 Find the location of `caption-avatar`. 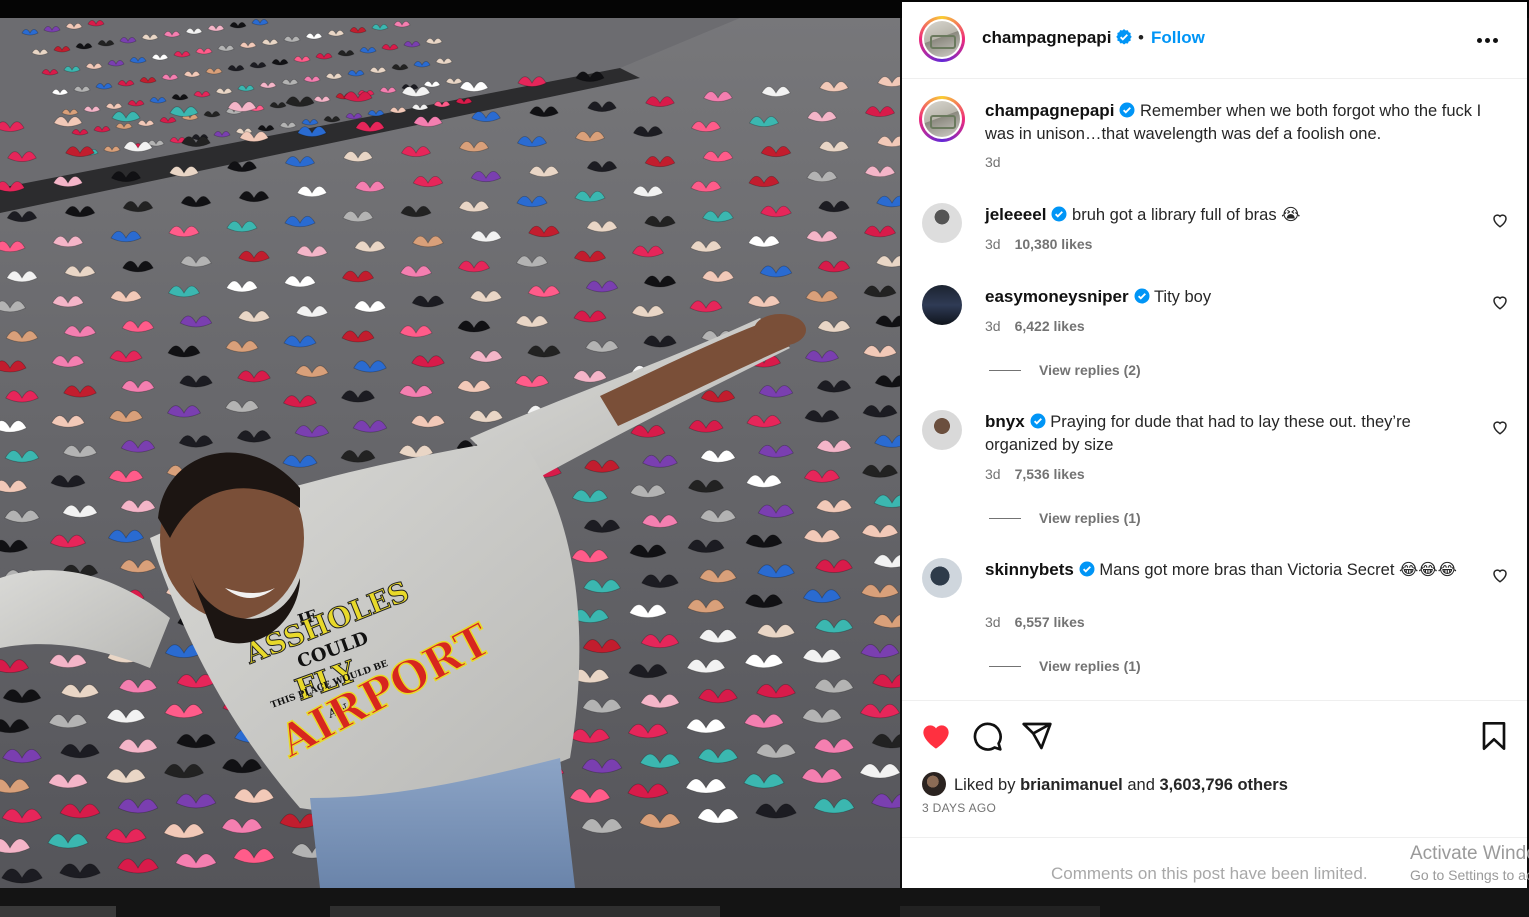

caption-avatar is located at coordinates (942, 119).